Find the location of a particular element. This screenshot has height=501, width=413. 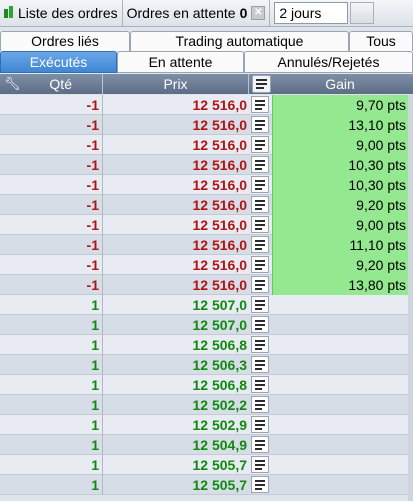

period-spinner is located at coordinates (362, 13).